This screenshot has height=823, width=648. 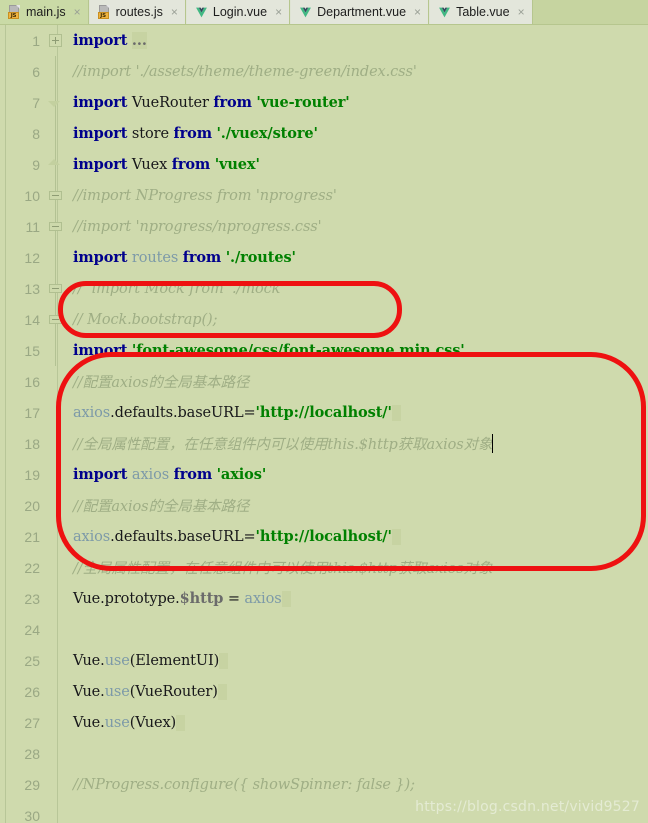 What do you see at coordinates (211, 102) in the screenshot?
I see `code-text: import VueRouter from 'vue-router'` at bounding box center [211, 102].